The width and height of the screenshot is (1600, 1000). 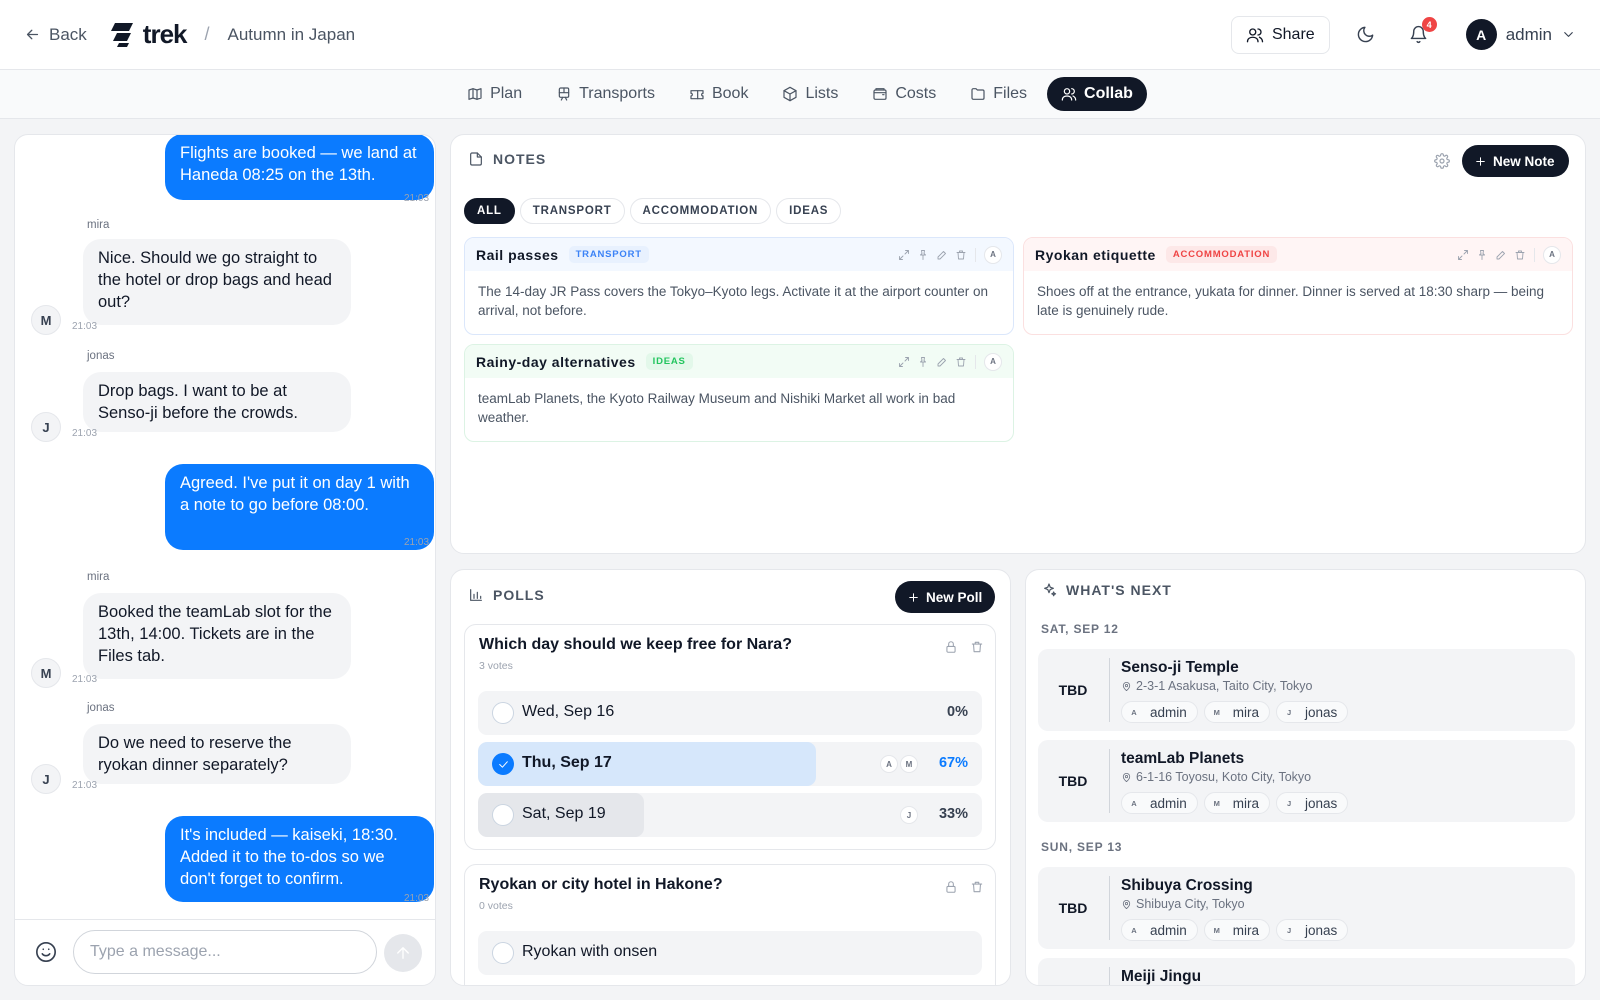 What do you see at coordinates (489, 211) in the screenshot?
I see `filter-all: ALL` at bounding box center [489, 211].